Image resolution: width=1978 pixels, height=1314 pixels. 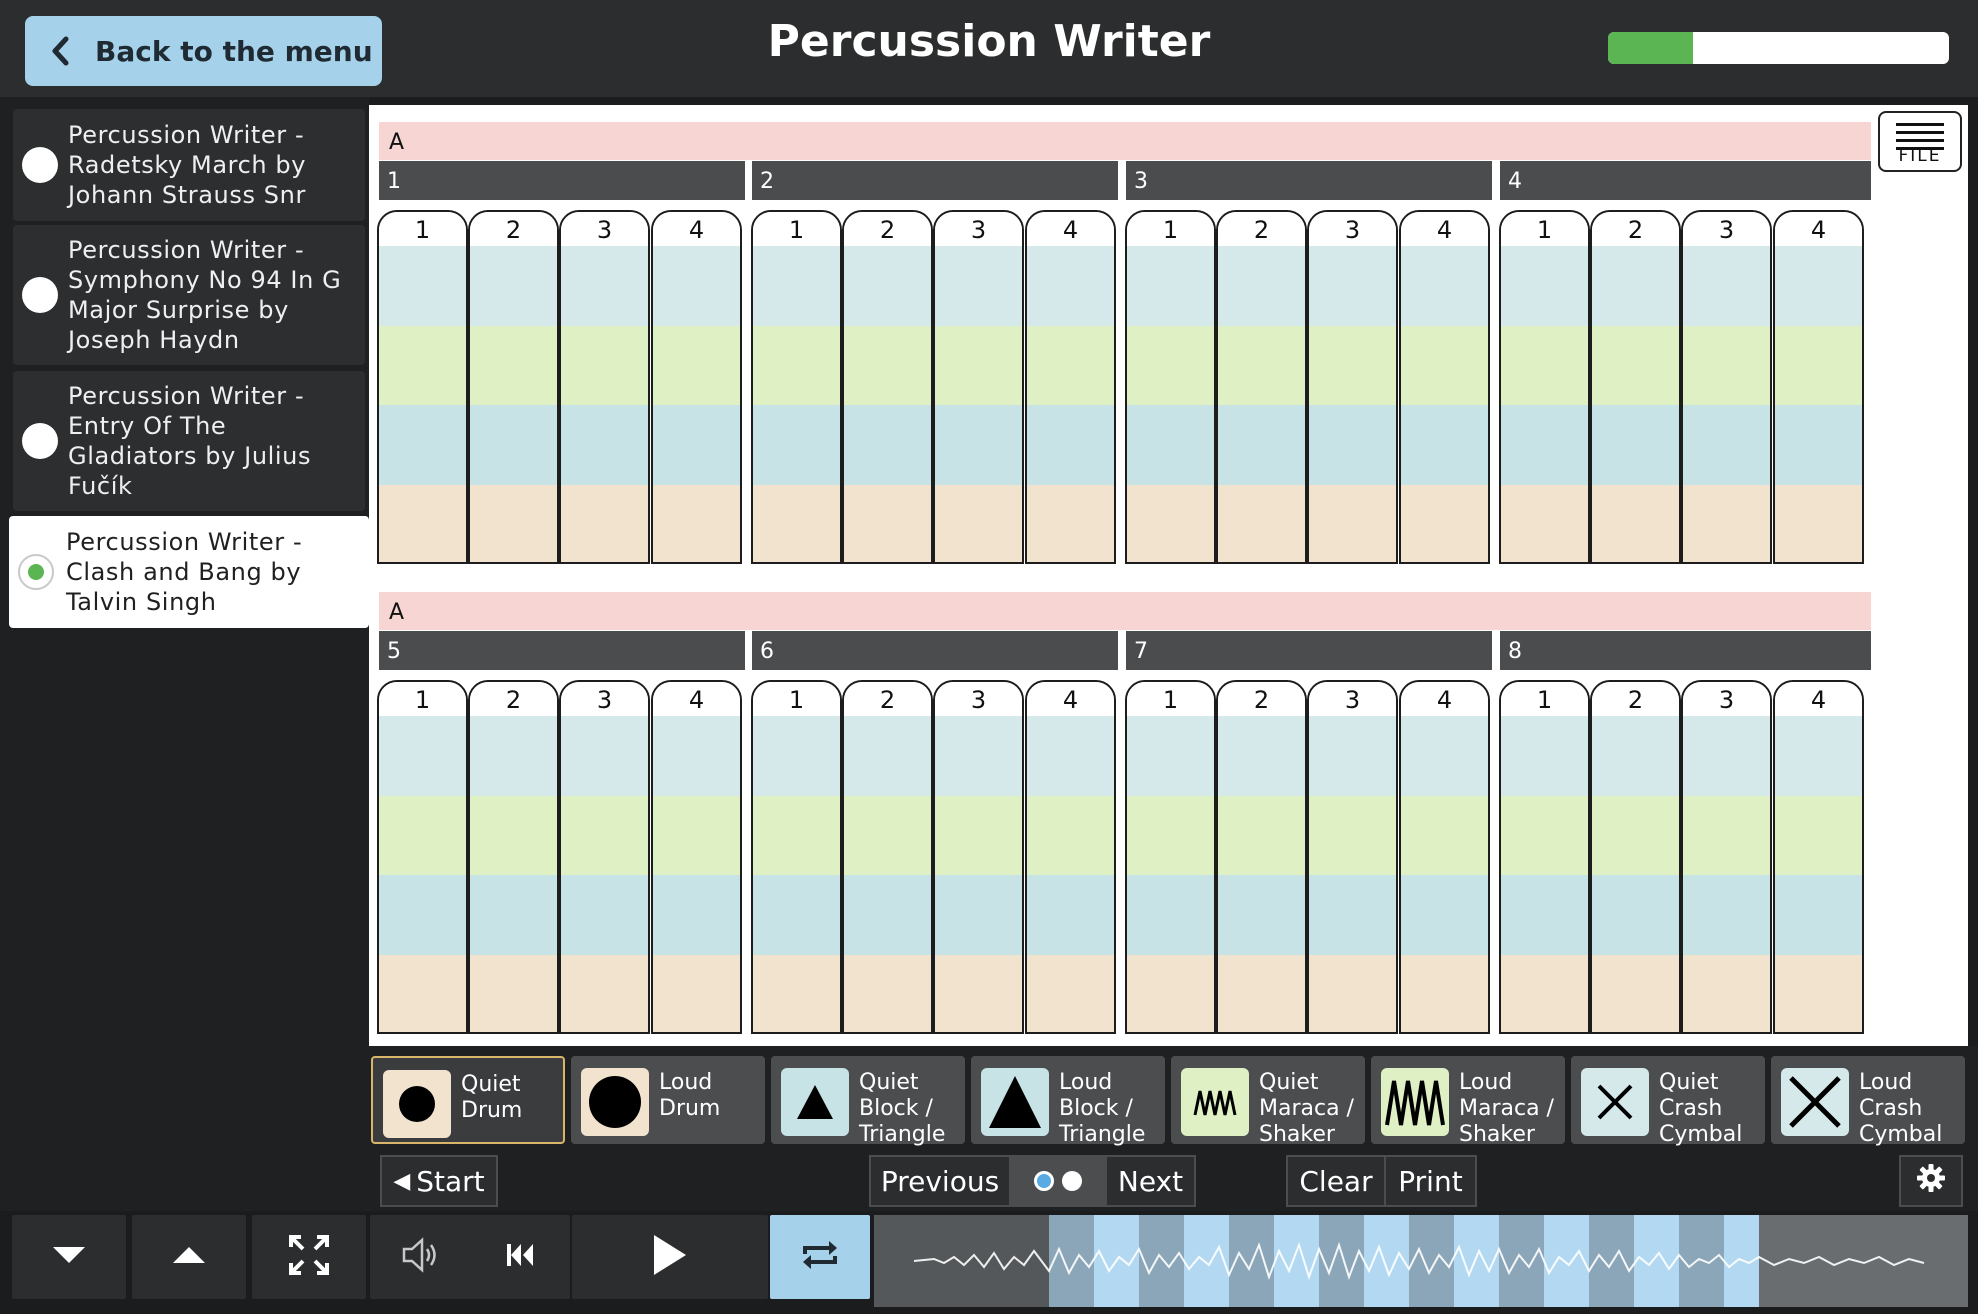 I want to click on skip-back-button, so click(x=520, y=1257).